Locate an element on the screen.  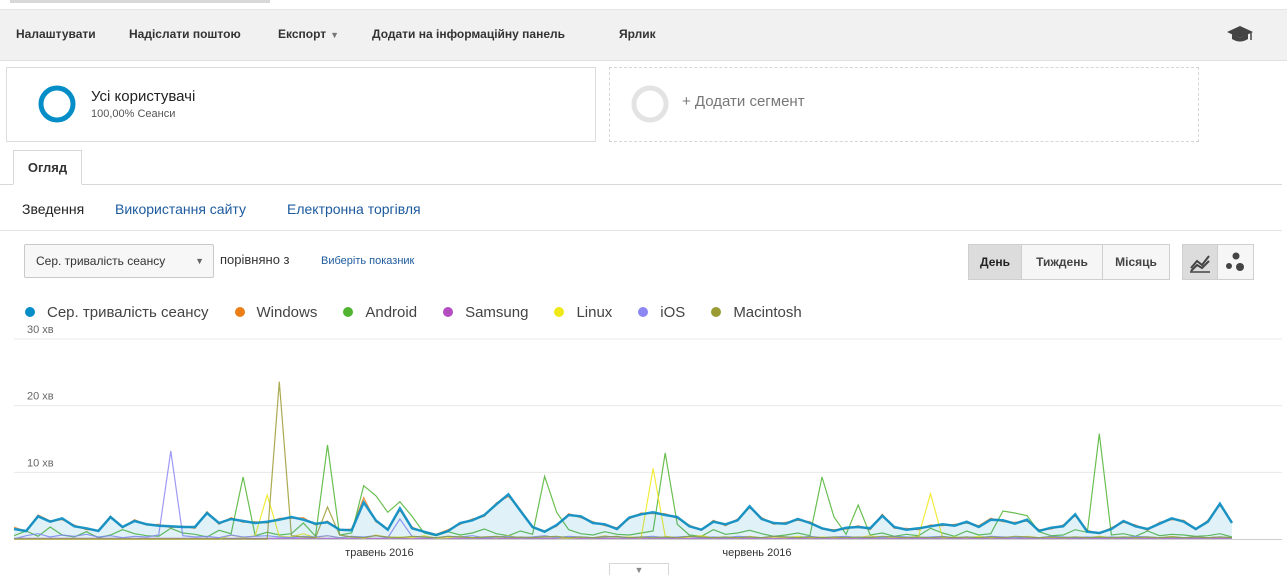
subnav-site-usage: Використання сайту is located at coordinates (180, 209).